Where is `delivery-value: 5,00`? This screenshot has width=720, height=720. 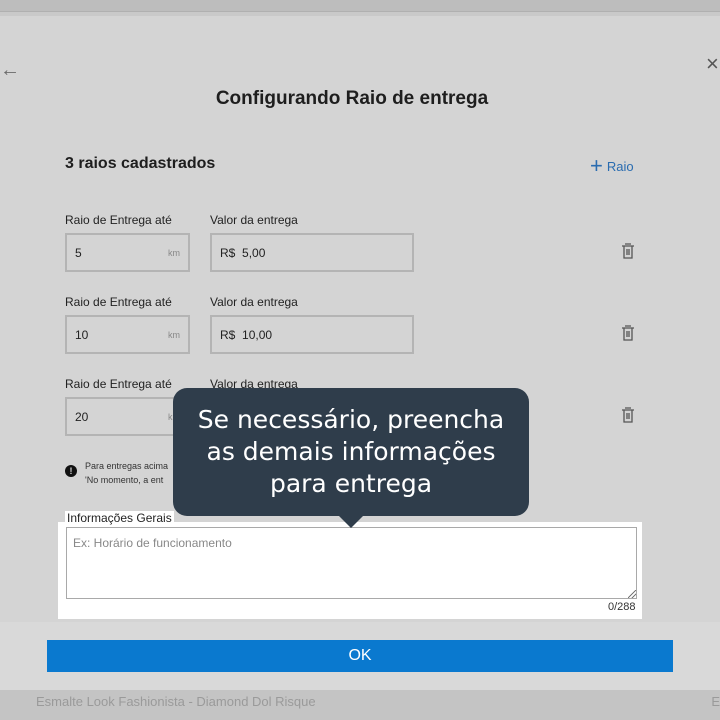
delivery-value: 5,00 is located at coordinates (254, 252).